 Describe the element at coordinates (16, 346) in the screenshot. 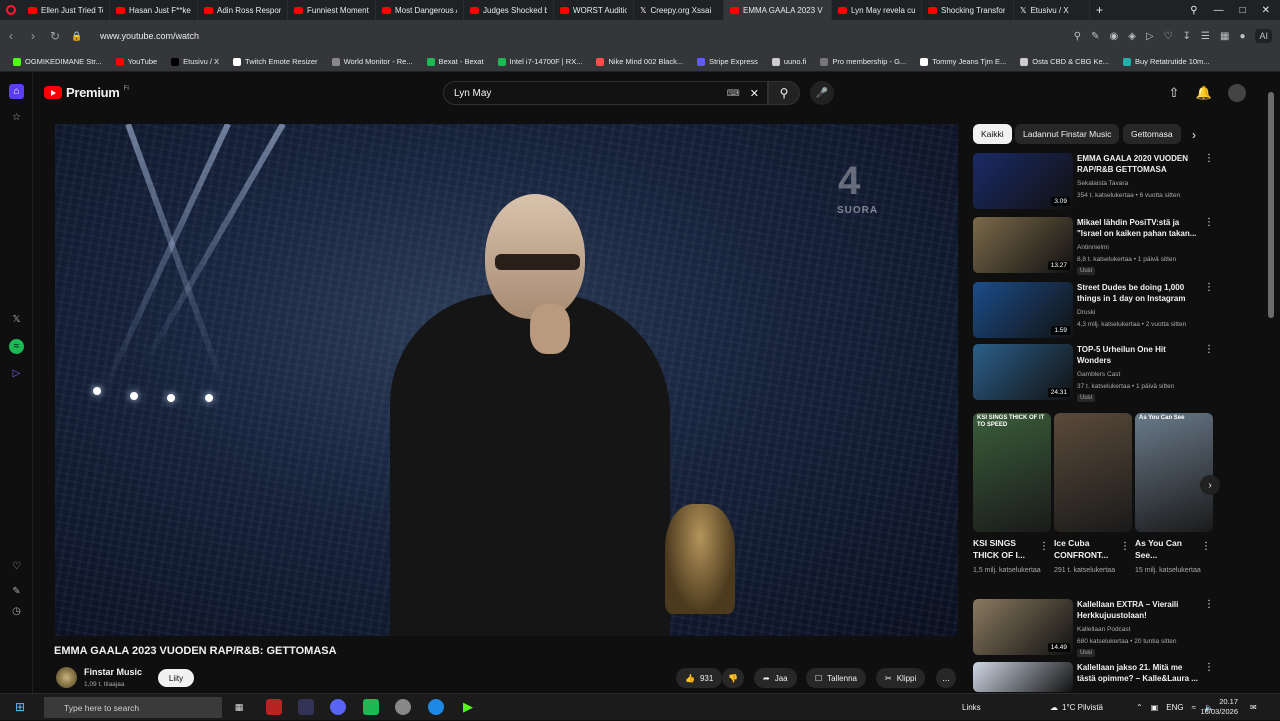

I see `spotify-icon: ≈` at that location.